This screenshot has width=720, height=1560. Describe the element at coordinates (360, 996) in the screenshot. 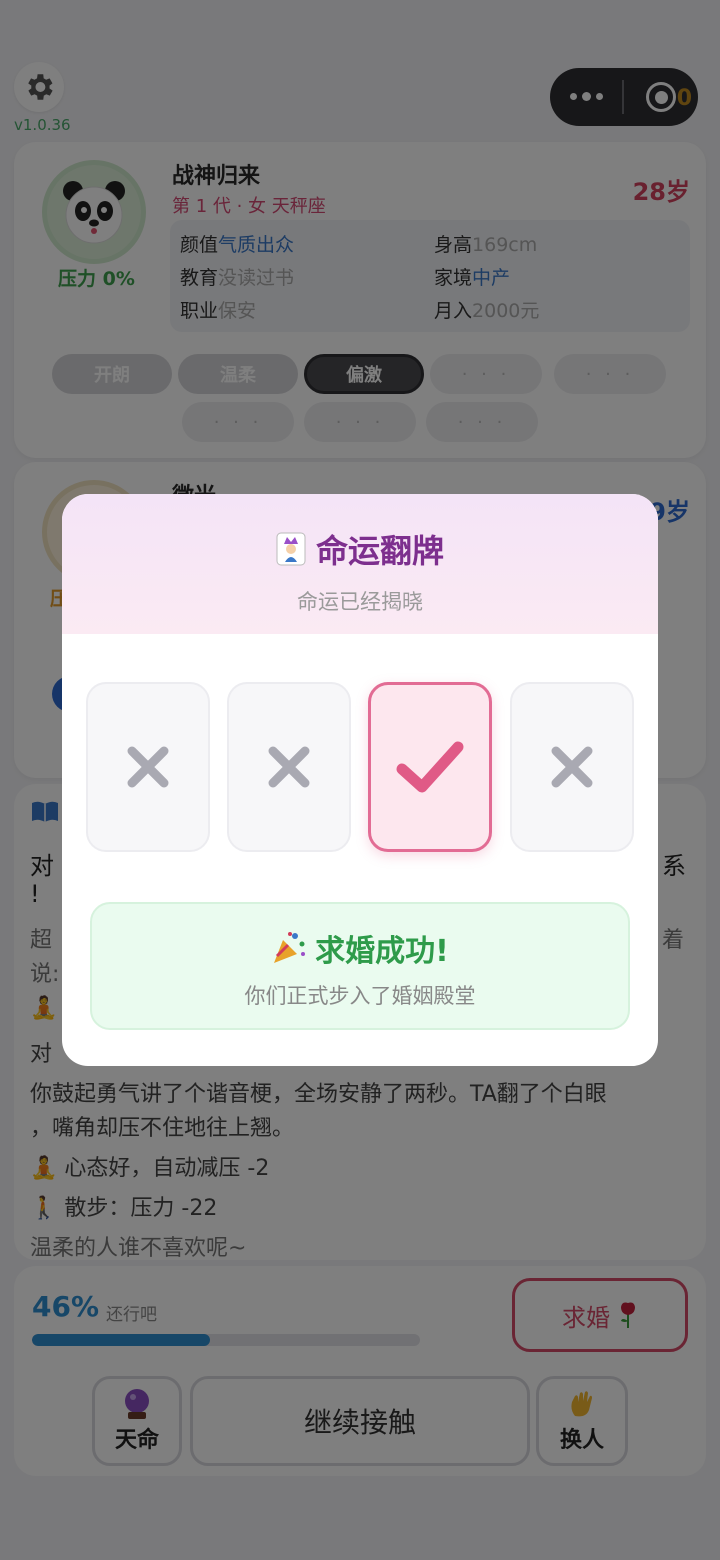

I see `result-description: 你们正式步入了婚姻殿堂` at that location.